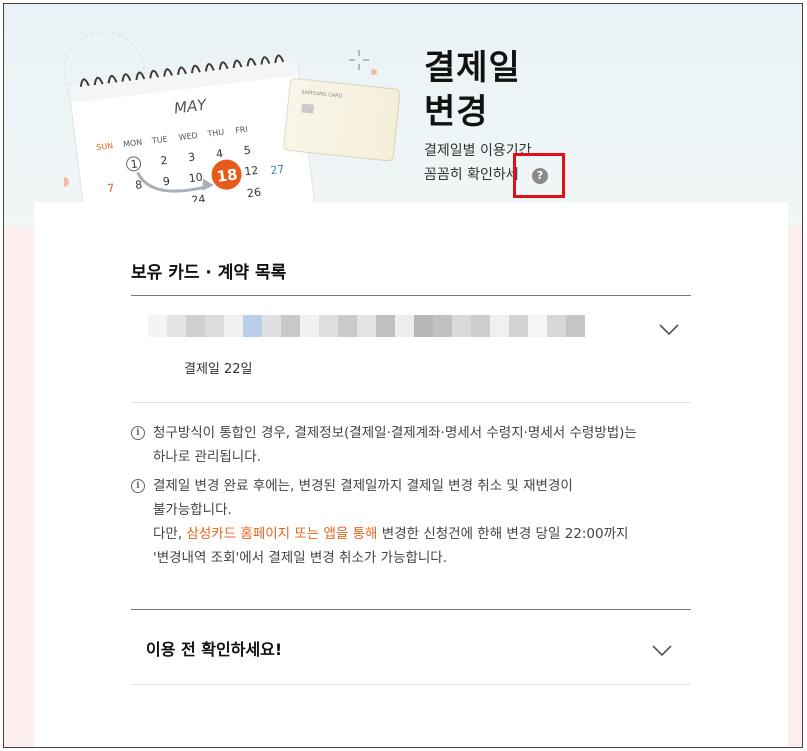  I want to click on section-title-cards: 보유 카드 · 계약 목록, so click(209, 273).